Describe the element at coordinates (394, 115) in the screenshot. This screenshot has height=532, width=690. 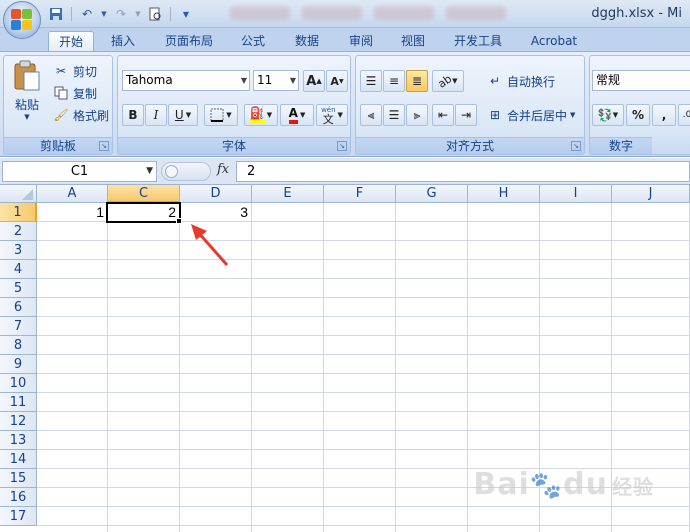
I see `align-center-button: ☰` at that location.